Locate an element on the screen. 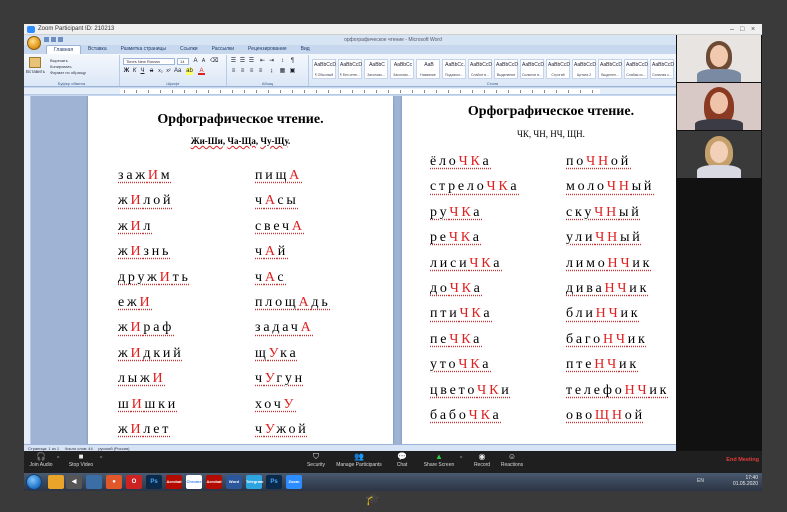 This screenshot has width=787, height=512. style-preset: AaB Название is located at coordinates (428, 69).